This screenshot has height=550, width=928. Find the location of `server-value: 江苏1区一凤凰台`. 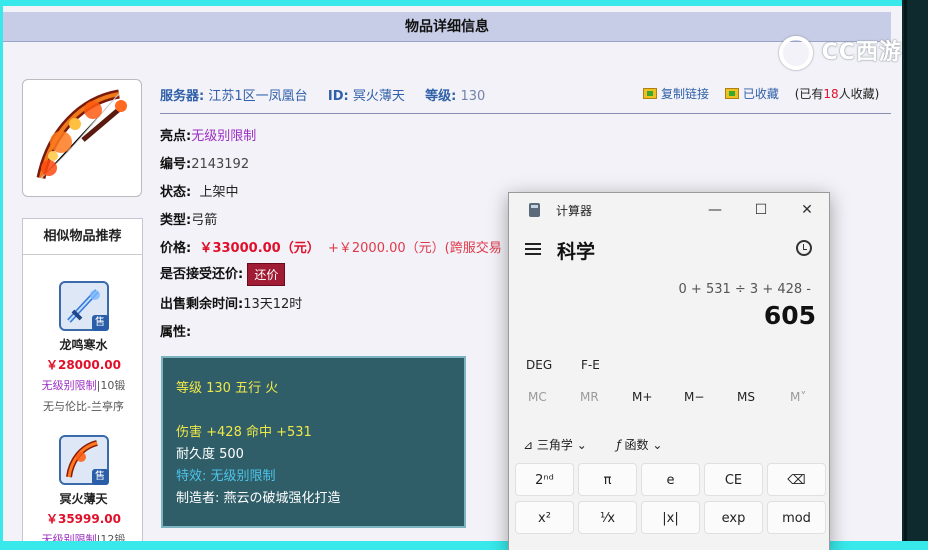

server-value: 江苏1区一凤凰台 is located at coordinates (258, 96).